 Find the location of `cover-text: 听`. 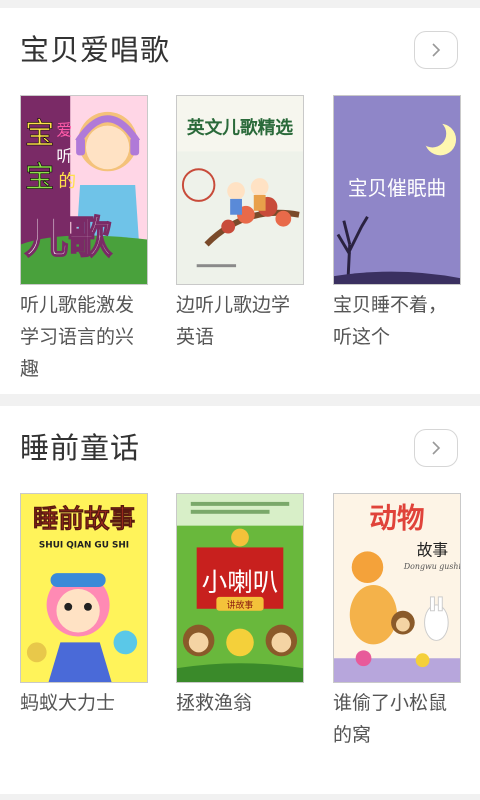

cover-text: 听 is located at coordinates (64, 155).